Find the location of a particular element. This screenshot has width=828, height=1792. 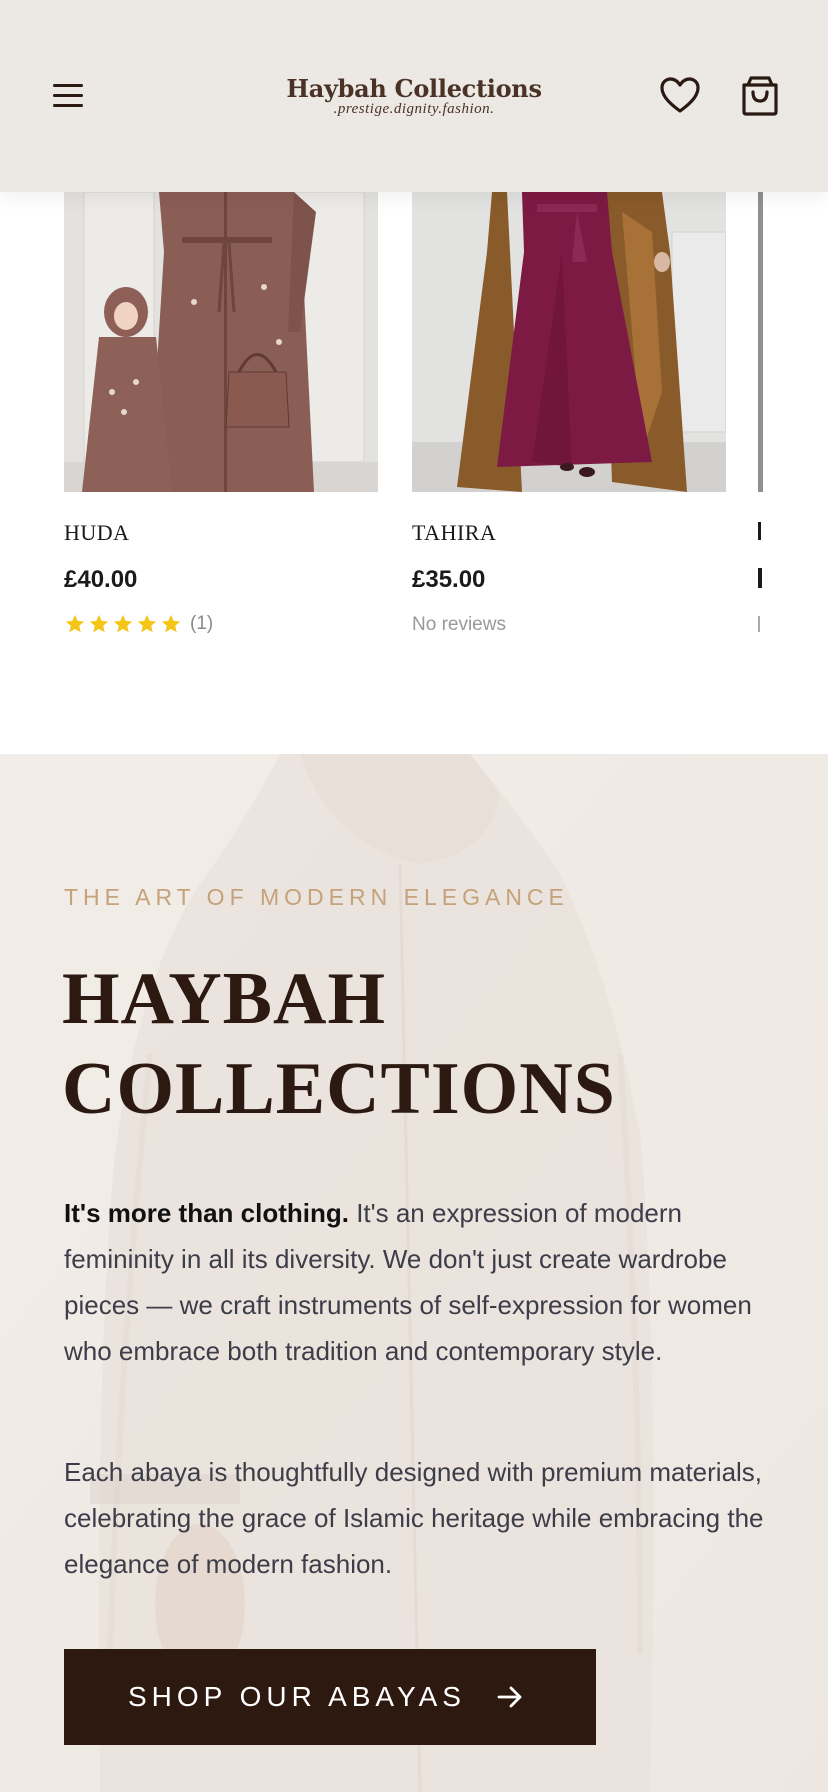

star-rating is located at coordinates (123, 624).